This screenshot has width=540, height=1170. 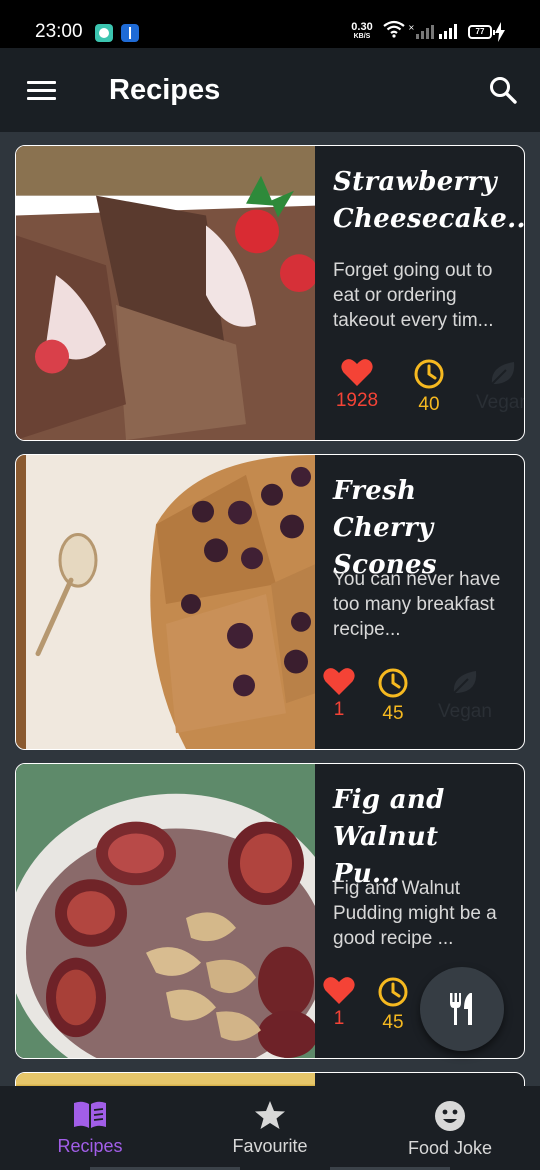 I want to click on net-speed-unit: KB/S, so click(x=362, y=36).